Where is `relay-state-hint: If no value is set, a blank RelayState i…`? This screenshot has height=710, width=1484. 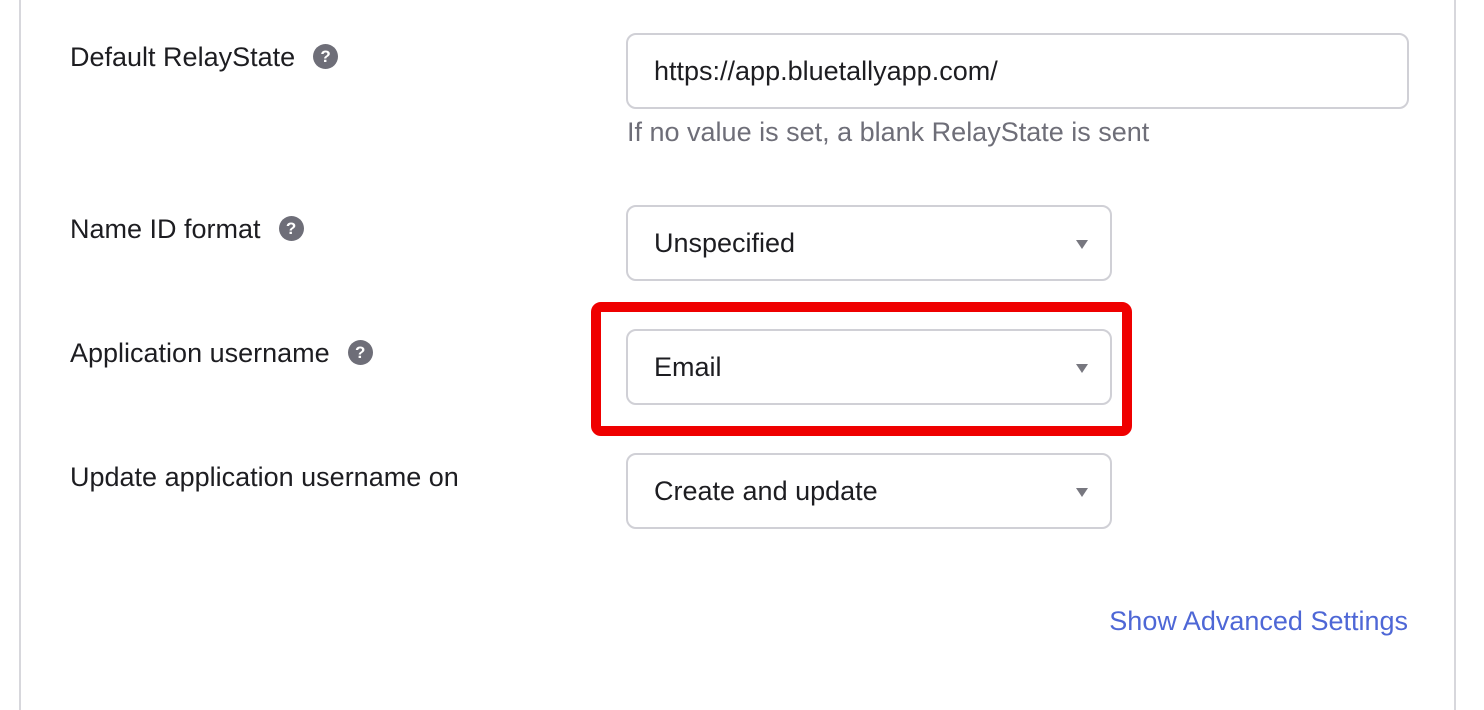
relay-state-hint: If no value is set, a blank RelayState i… is located at coordinates (888, 132).